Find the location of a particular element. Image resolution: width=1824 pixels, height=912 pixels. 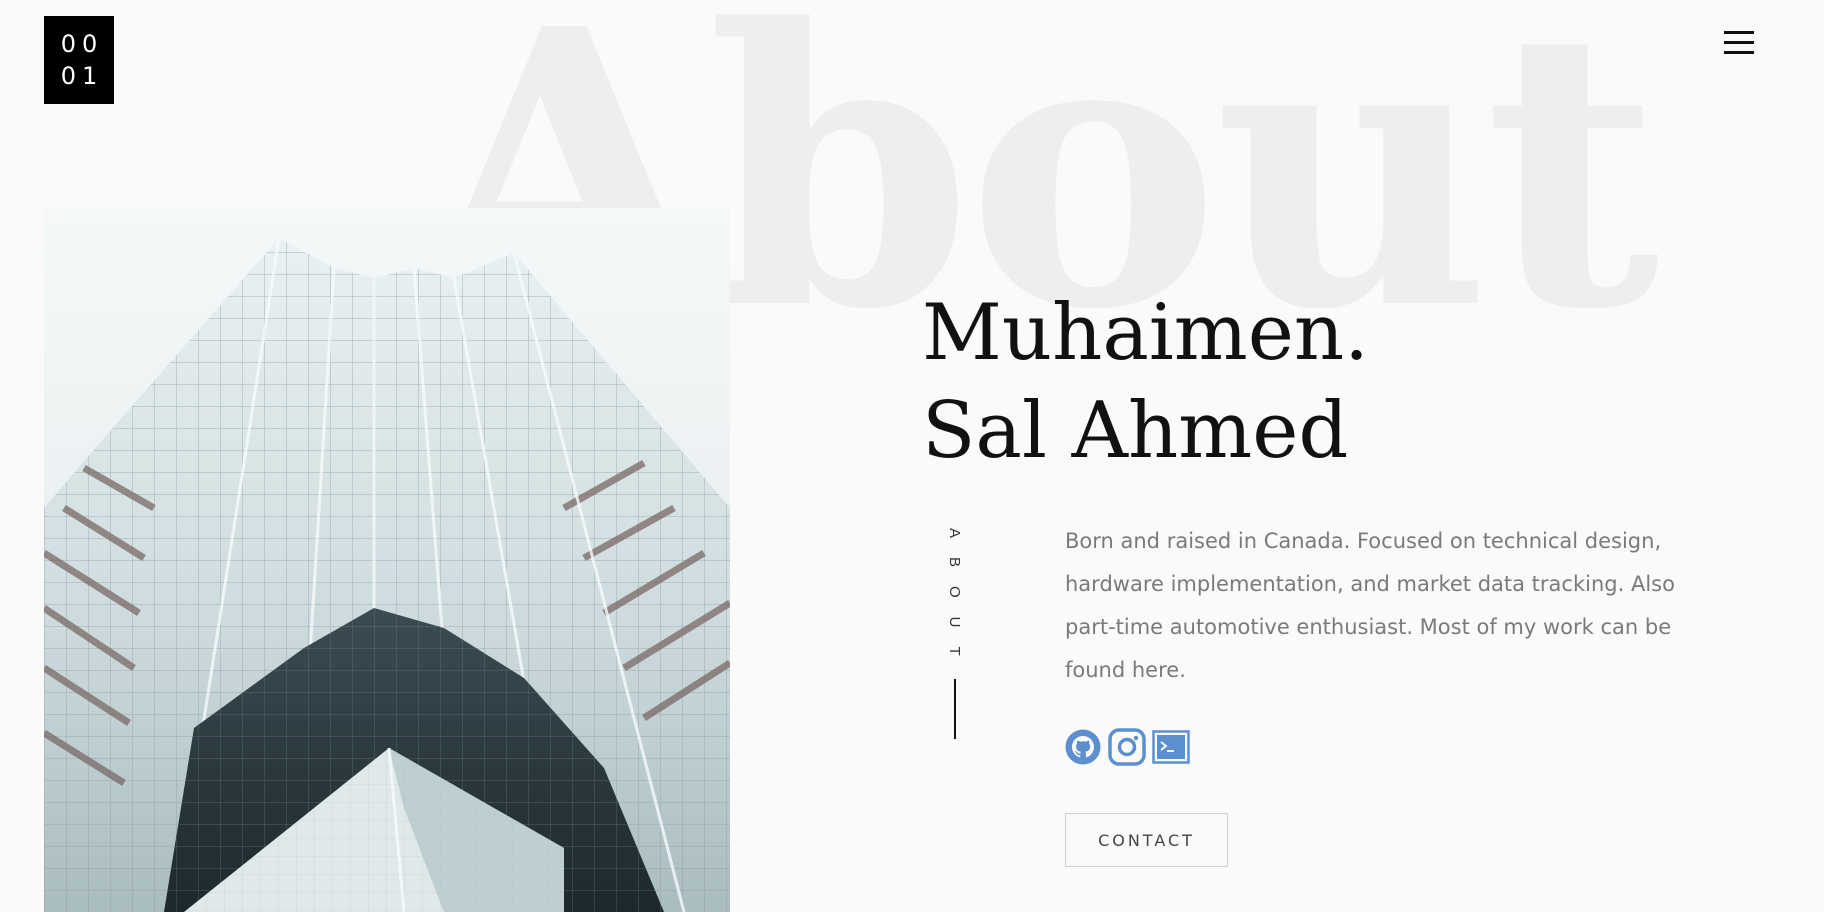

section-label-text: ABOUT is located at coordinates (954, 601).